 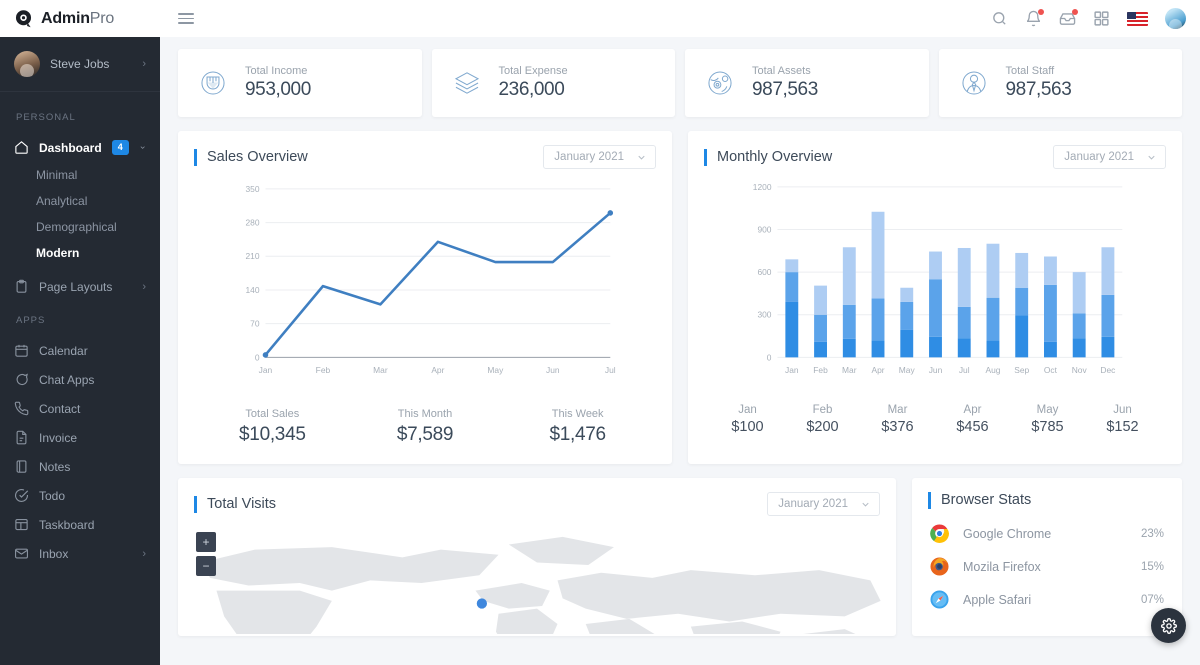 What do you see at coordinates (481, 603) in the screenshot?
I see `map-marker` at bounding box center [481, 603].